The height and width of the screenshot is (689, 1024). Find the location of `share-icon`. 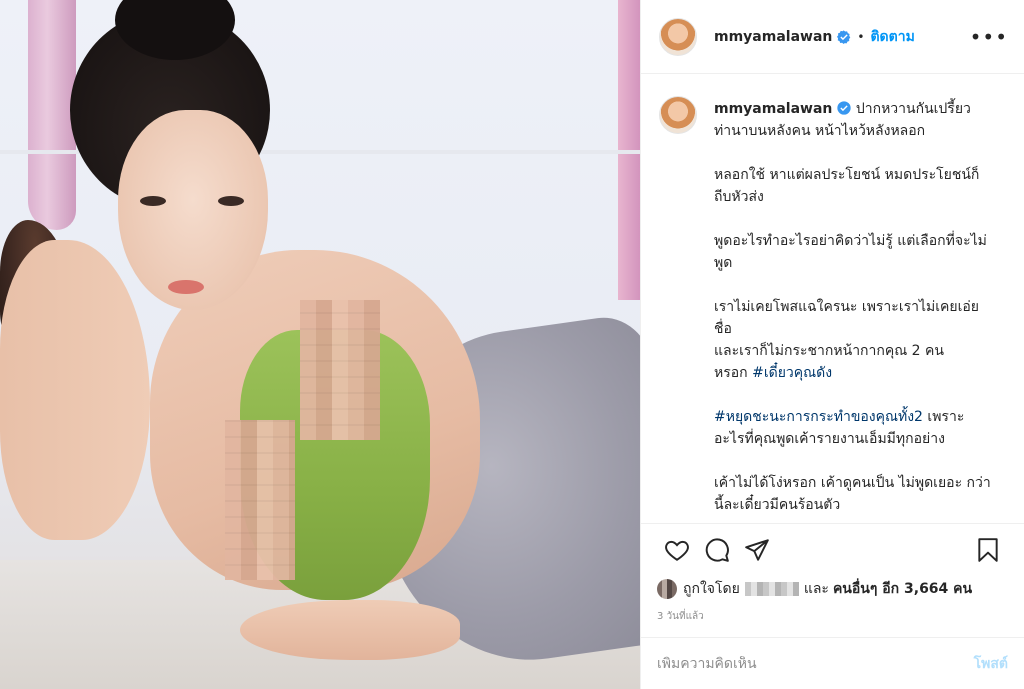

share-icon is located at coordinates (757, 549).